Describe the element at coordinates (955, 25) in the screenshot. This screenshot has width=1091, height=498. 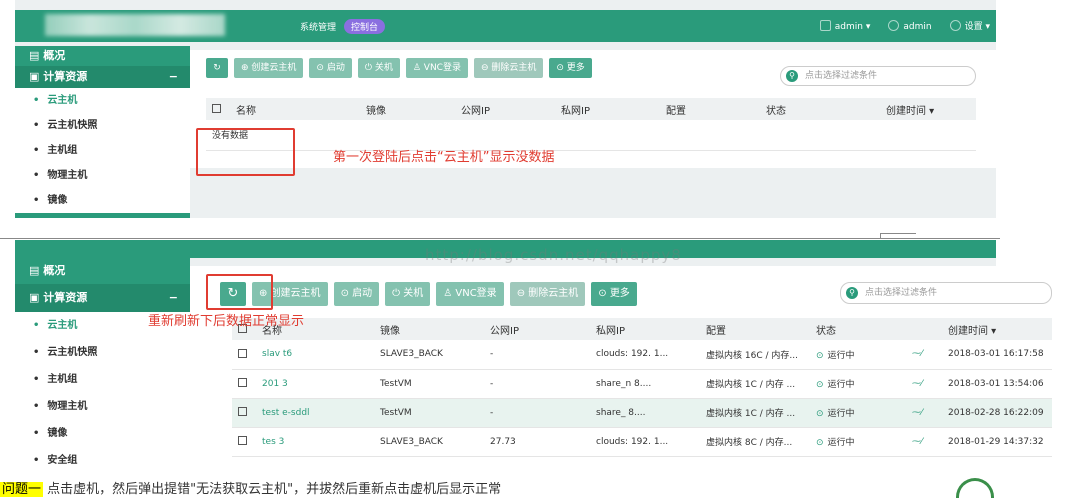
I see `gear-icon` at that location.